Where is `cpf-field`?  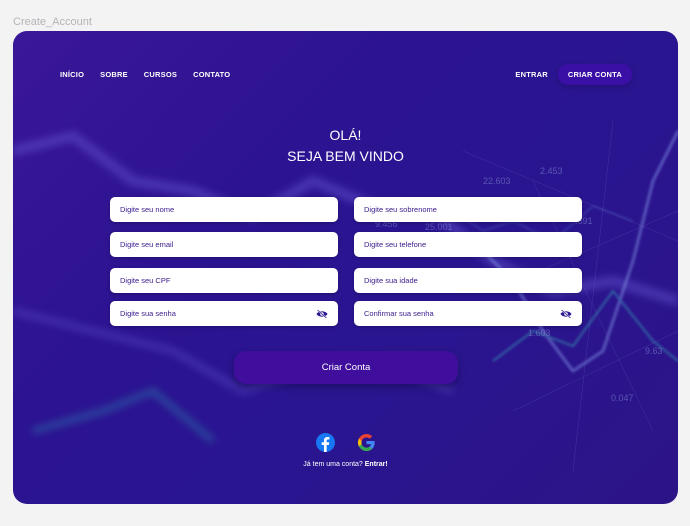 cpf-field is located at coordinates (224, 280).